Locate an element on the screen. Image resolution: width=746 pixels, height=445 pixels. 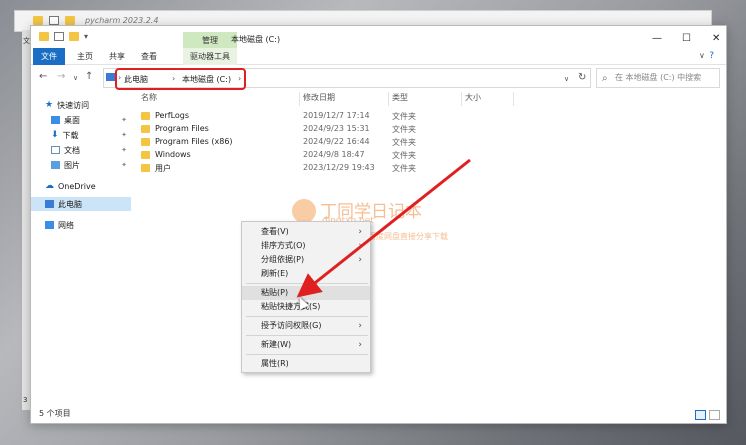
download-icon: ⬇ is located at coordinates (55, 135).